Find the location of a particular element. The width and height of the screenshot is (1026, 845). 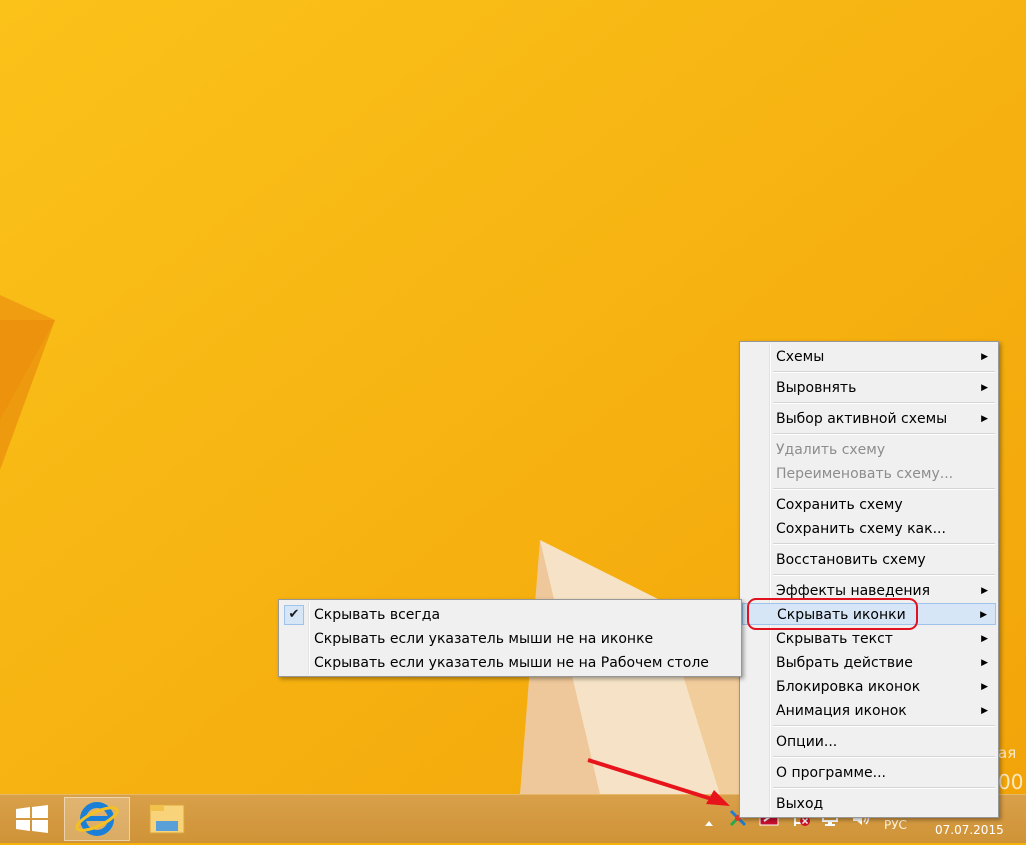

menu-item-hover-effects: Эффекты наведения ▶ is located at coordinates (869, 591).